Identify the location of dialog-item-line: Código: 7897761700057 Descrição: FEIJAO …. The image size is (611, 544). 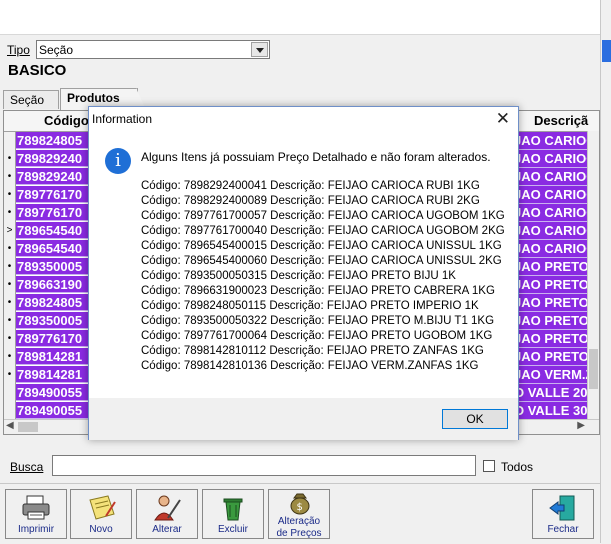
(323, 216).